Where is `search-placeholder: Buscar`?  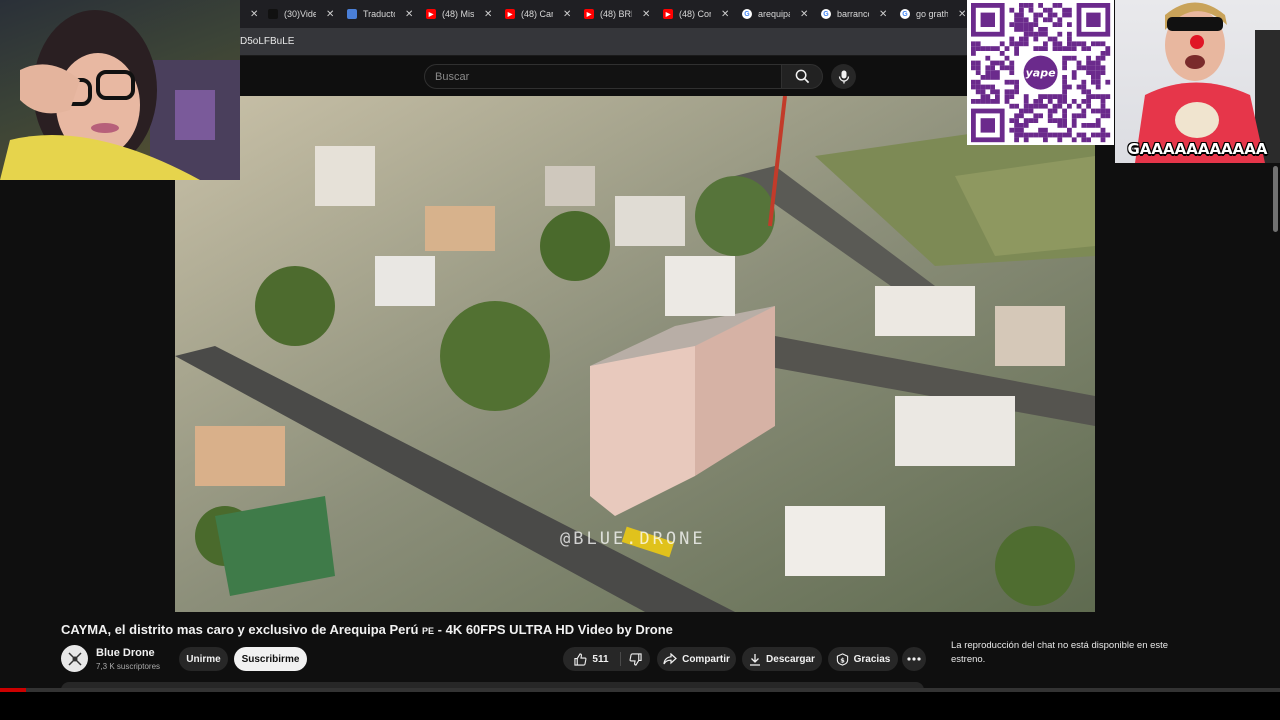
search-placeholder: Buscar is located at coordinates (452, 77).